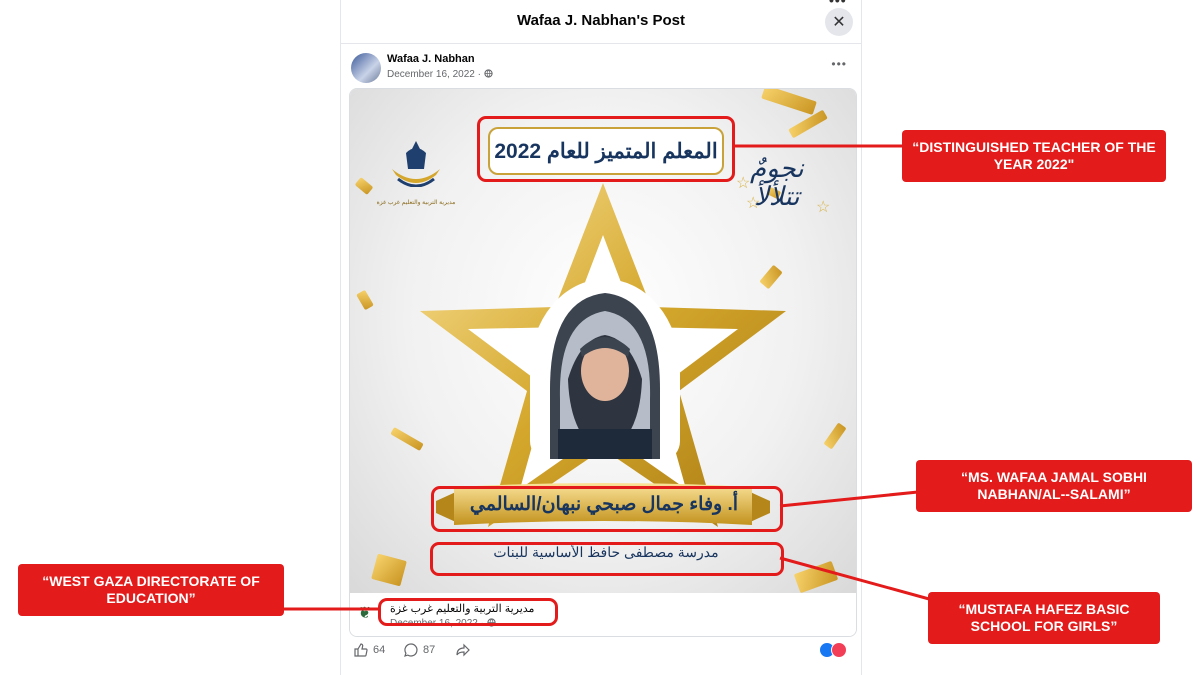 The height and width of the screenshot is (675, 1200). Describe the element at coordinates (601, 651) in the screenshot. I see `post-actions: 64 87` at that location.